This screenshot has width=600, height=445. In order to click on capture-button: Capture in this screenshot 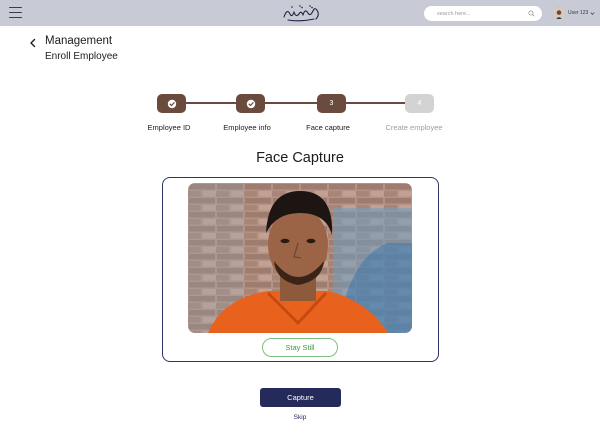, I will do `click(300, 397)`.